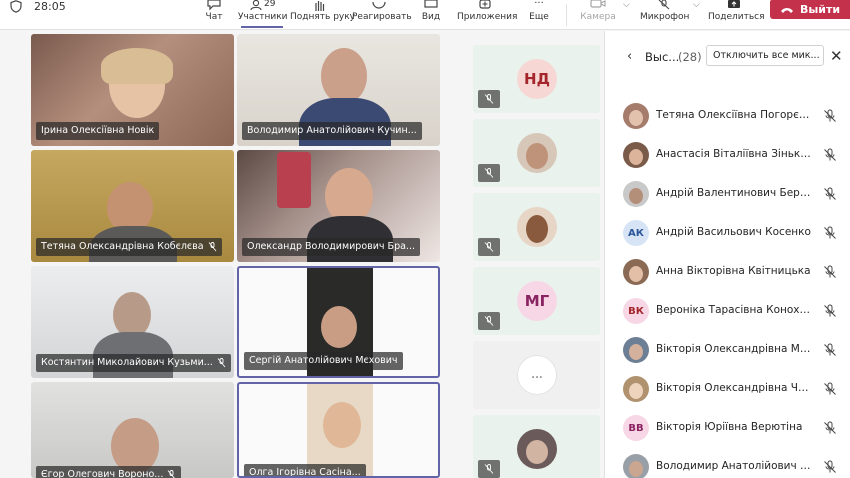 Image resolution: width=850 pixels, height=478 pixels. I want to click on share-button: Поделиться, so click(736, 15).